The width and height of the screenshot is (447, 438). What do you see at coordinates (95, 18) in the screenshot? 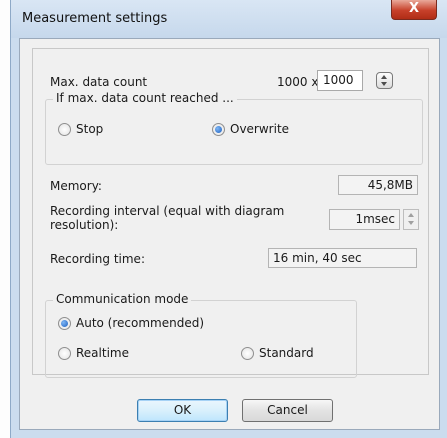
I see `window-title: Measurement settings` at bounding box center [95, 18].